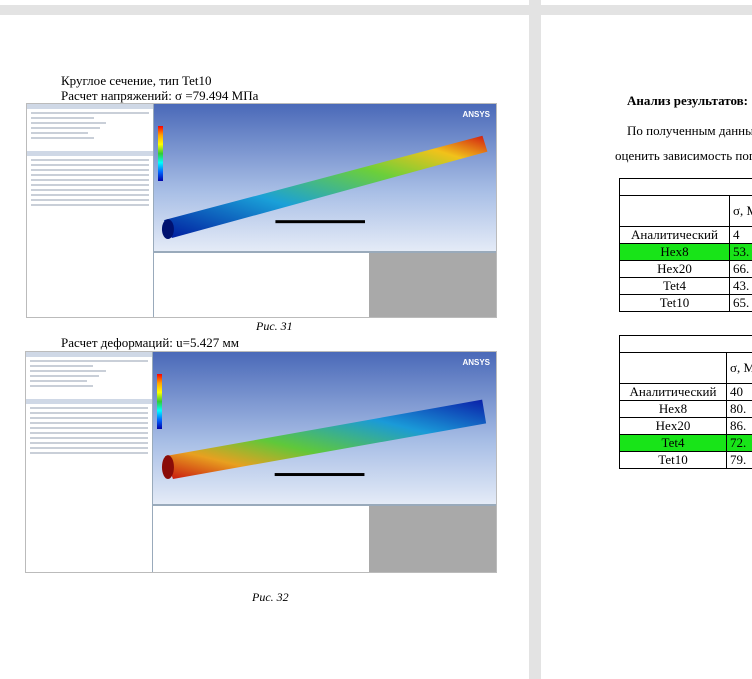  Describe the element at coordinates (739, 409) in the screenshot. I see `table-cell: 80.` at that location.